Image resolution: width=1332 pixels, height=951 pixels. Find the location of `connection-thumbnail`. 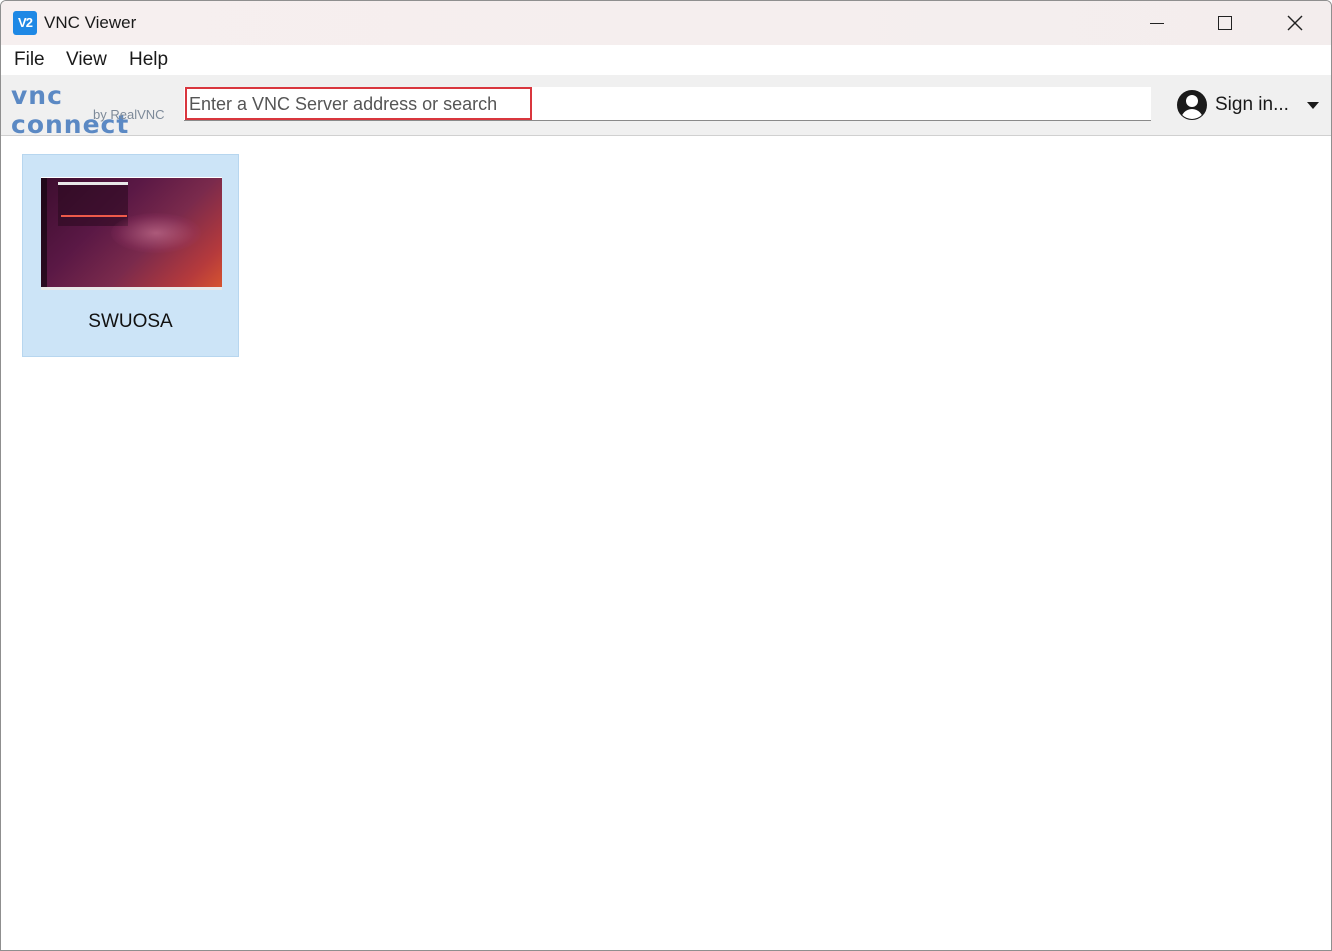

connection-thumbnail is located at coordinates (131, 233).